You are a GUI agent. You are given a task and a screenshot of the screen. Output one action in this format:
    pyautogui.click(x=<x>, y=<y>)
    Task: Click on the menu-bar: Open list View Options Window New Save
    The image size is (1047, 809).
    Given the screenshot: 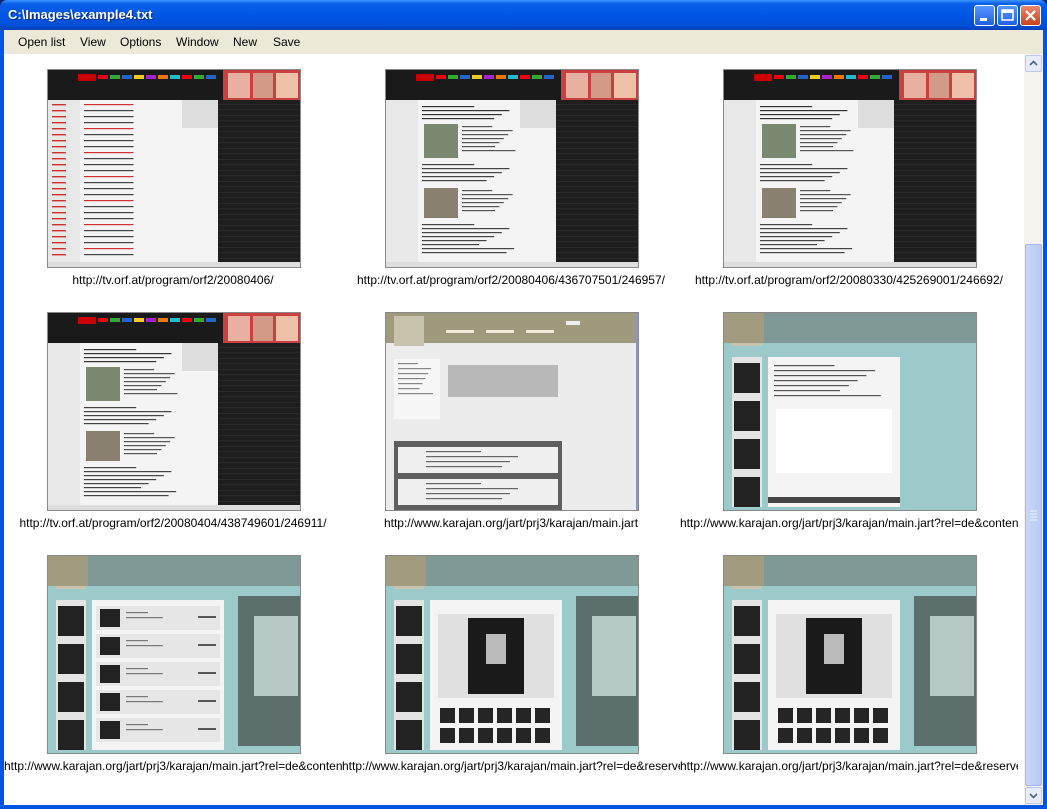 What is the action you would take?
    pyautogui.click(x=523, y=42)
    